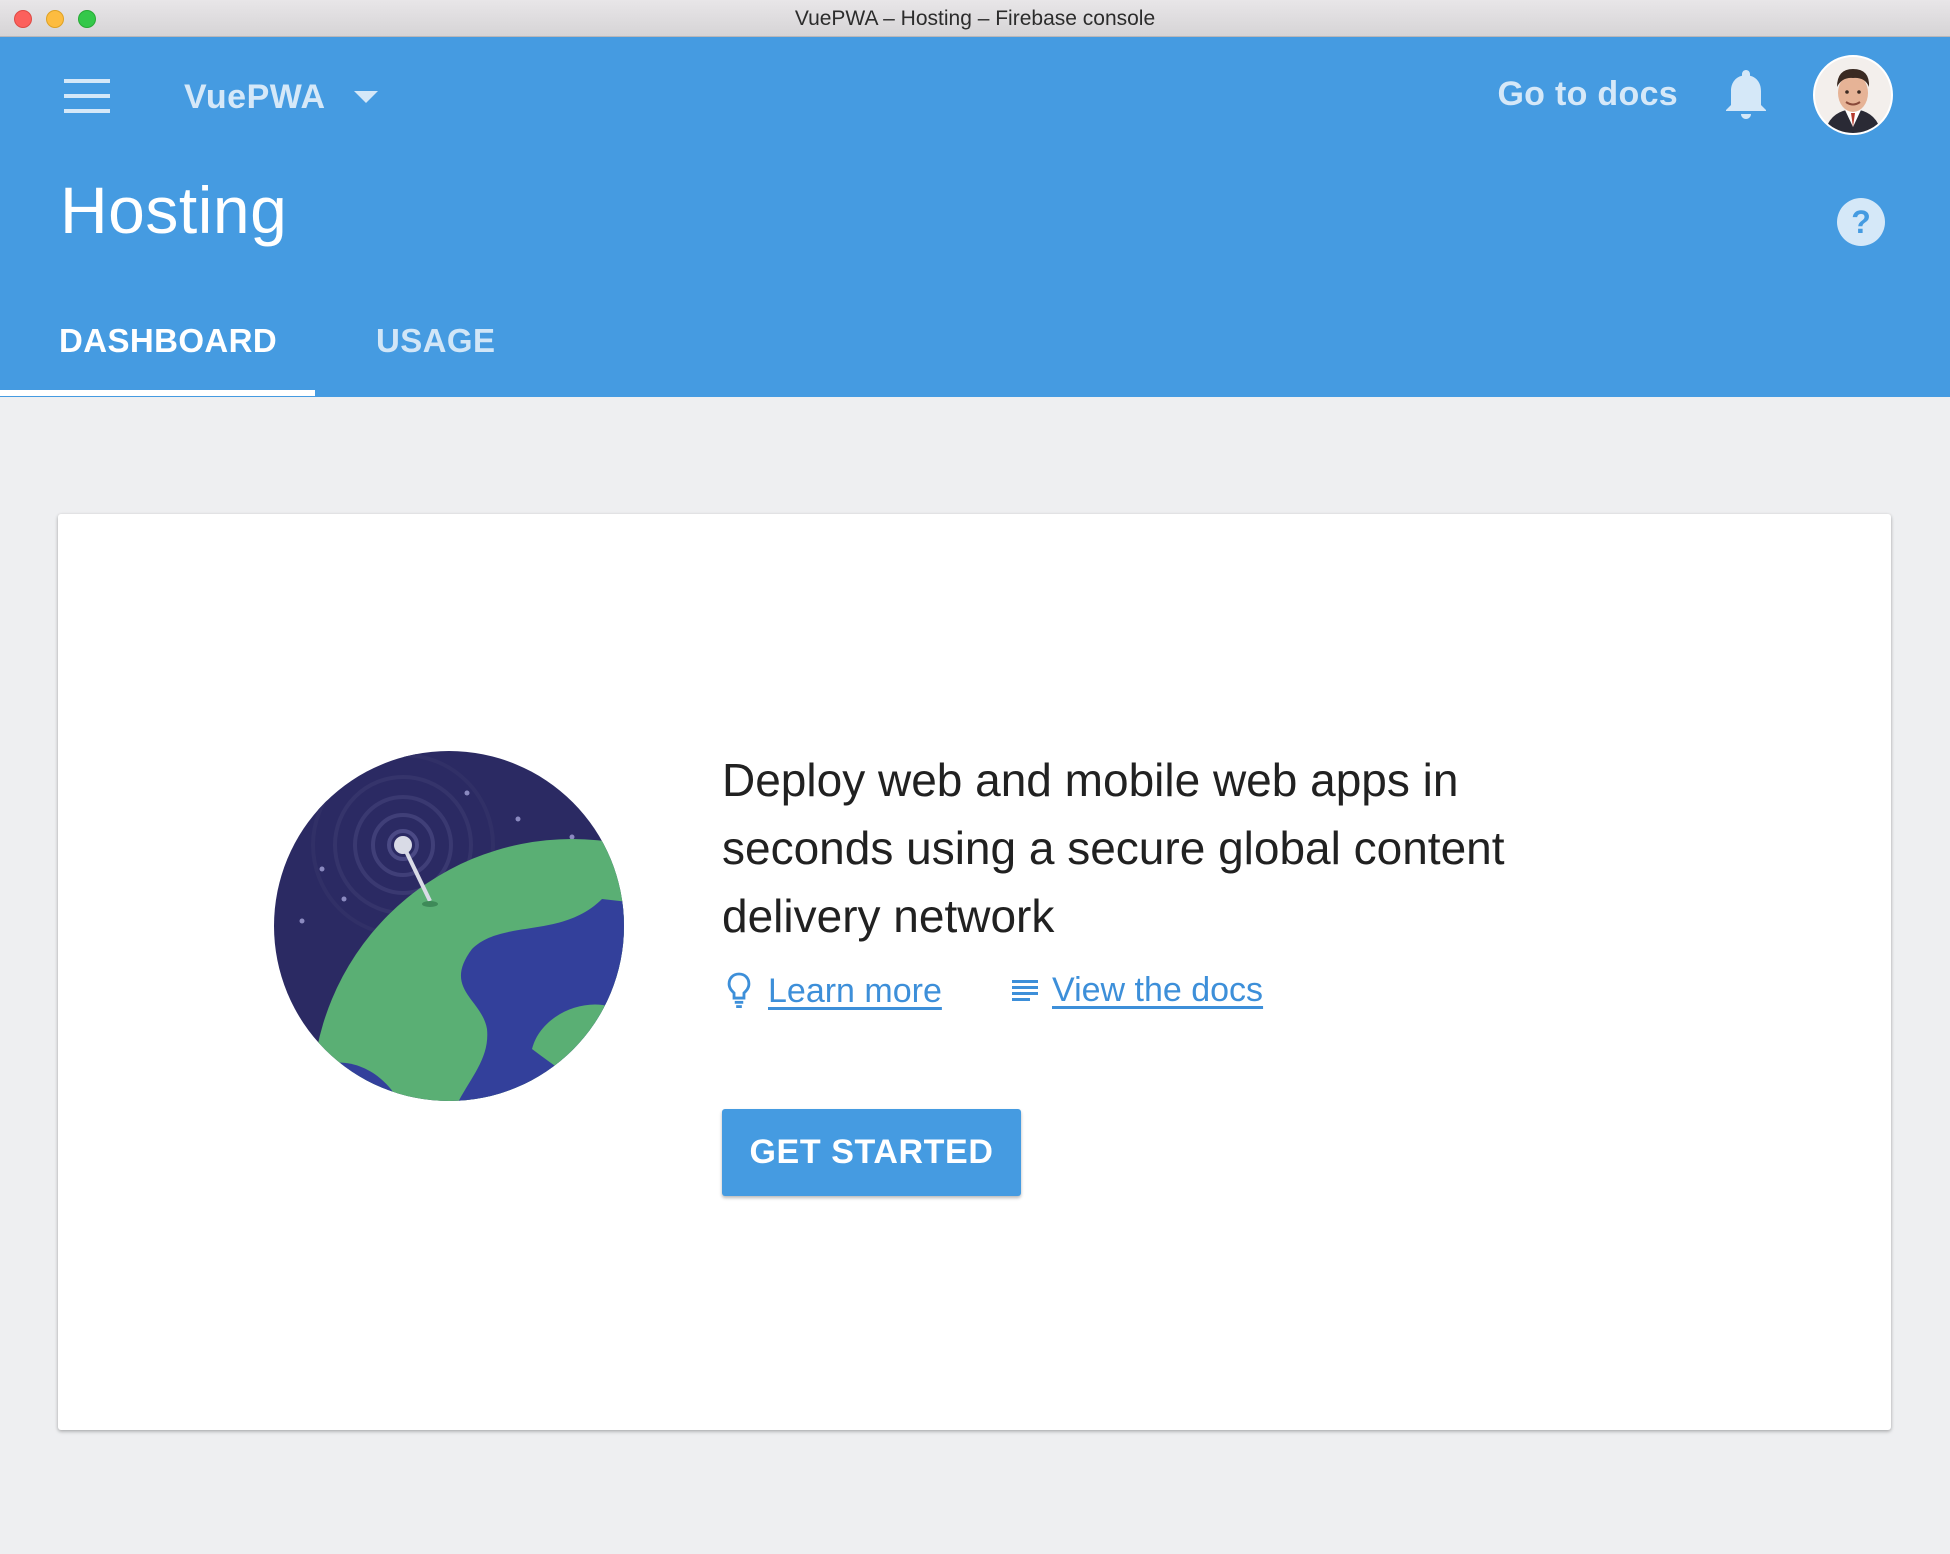 The height and width of the screenshot is (1554, 1950). I want to click on help-icon: ?, so click(1861, 224).